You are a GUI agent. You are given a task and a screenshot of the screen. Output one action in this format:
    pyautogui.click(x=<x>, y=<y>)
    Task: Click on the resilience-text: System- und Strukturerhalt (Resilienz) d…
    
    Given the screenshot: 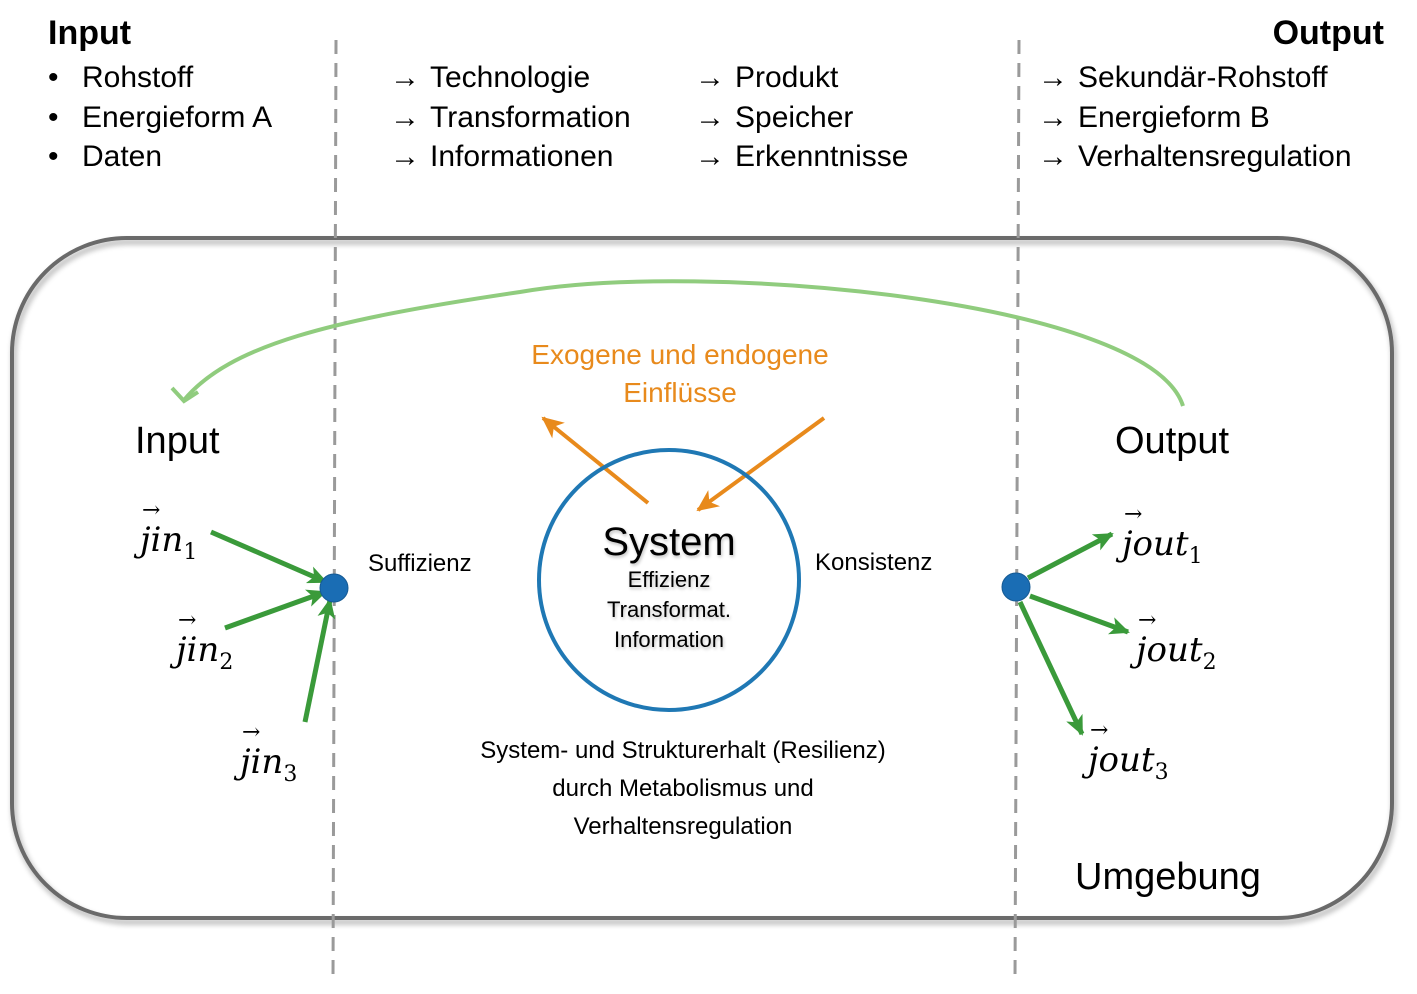 What is the action you would take?
    pyautogui.click(x=683, y=788)
    